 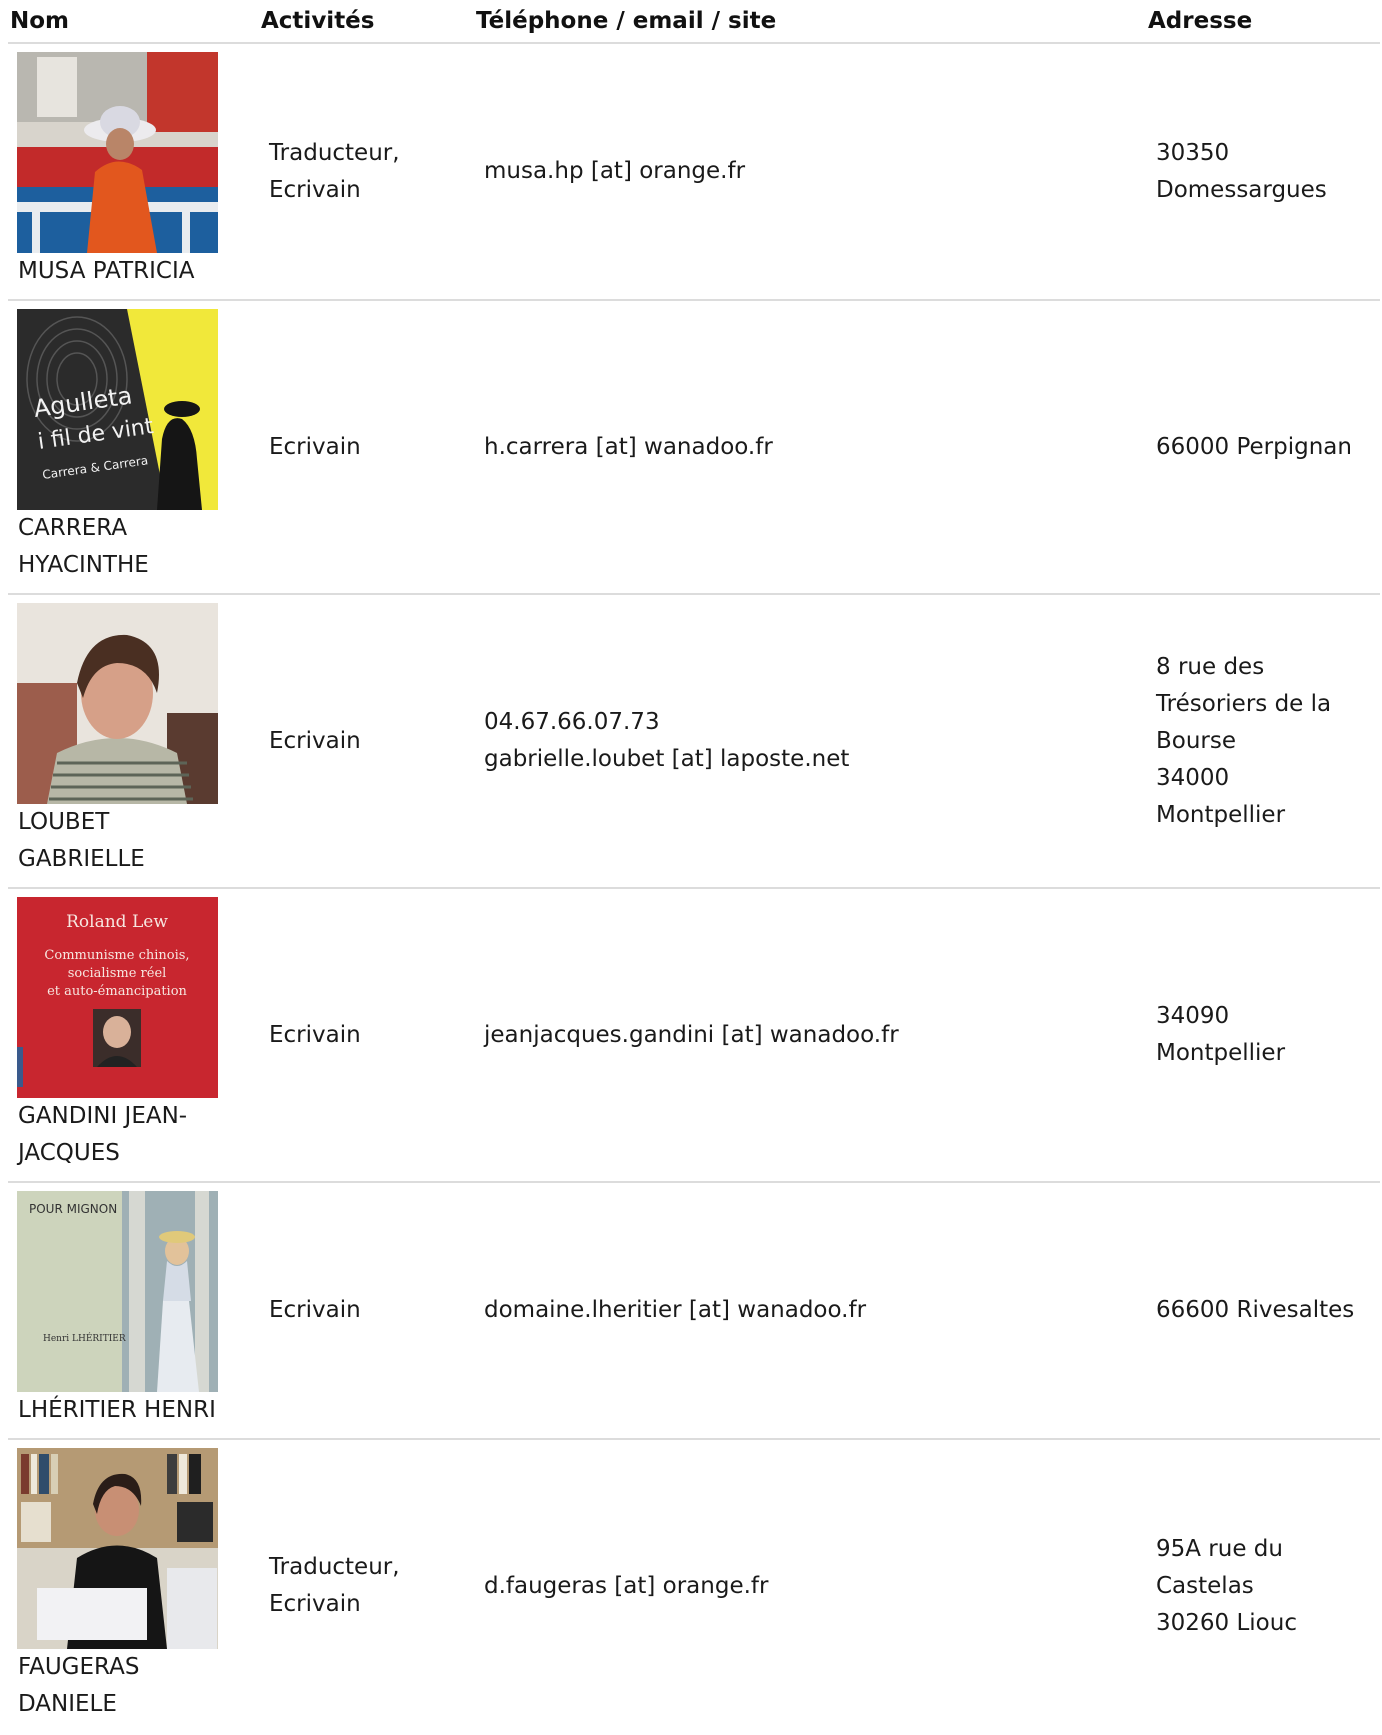 What do you see at coordinates (79, 1685) in the screenshot?
I see `author-name: FAUGERAS DANIELE` at bounding box center [79, 1685].